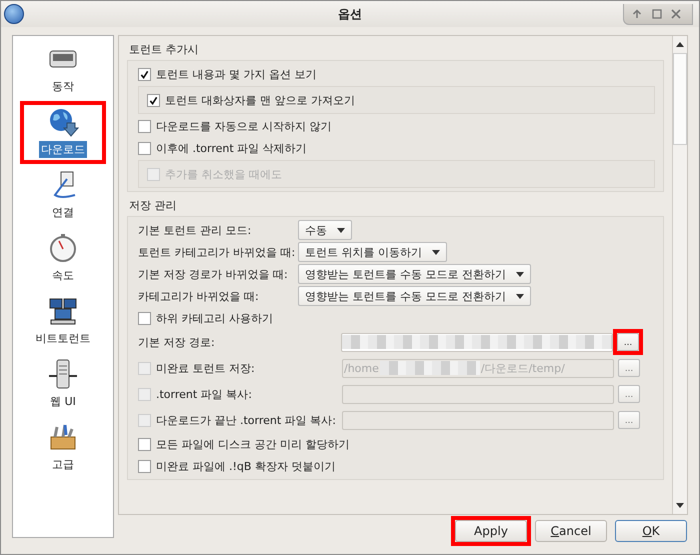 This screenshot has height=555, width=700. I want to click on checkbox-label: 토런트 대화상자를 맨 앞으로 가져오기, so click(260, 100).